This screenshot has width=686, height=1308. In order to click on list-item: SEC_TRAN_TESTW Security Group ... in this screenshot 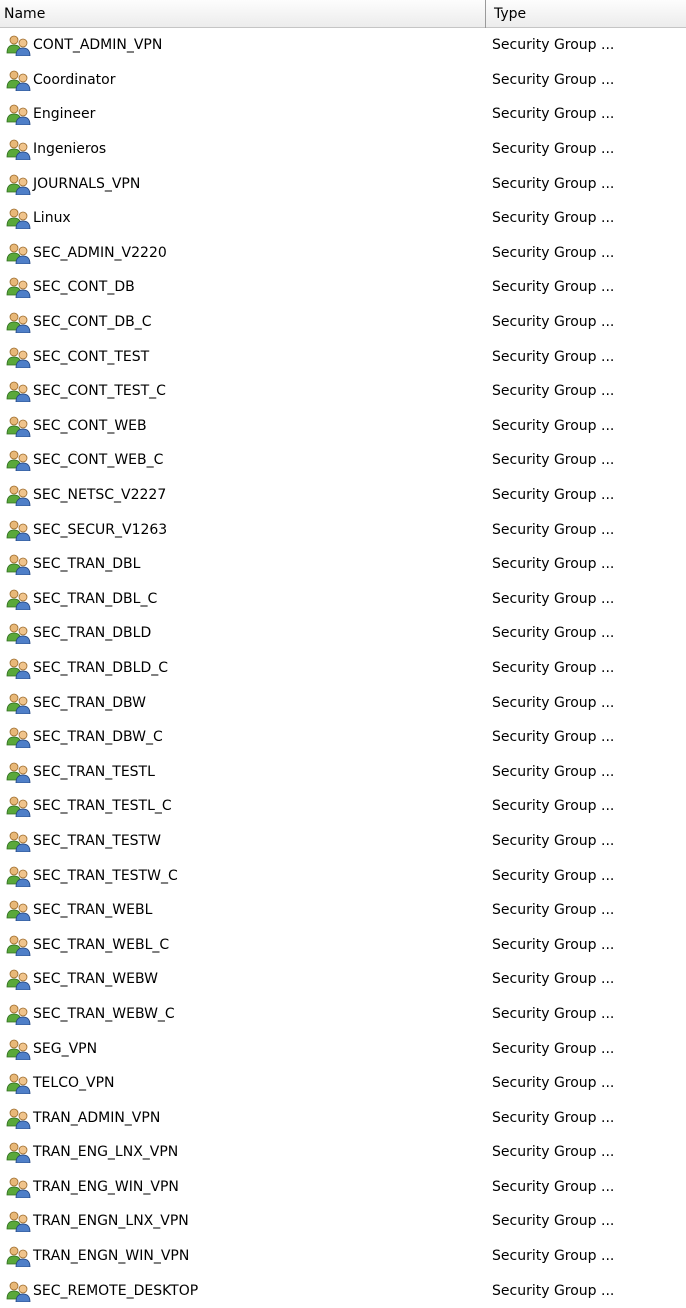, I will do `click(343, 841)`.